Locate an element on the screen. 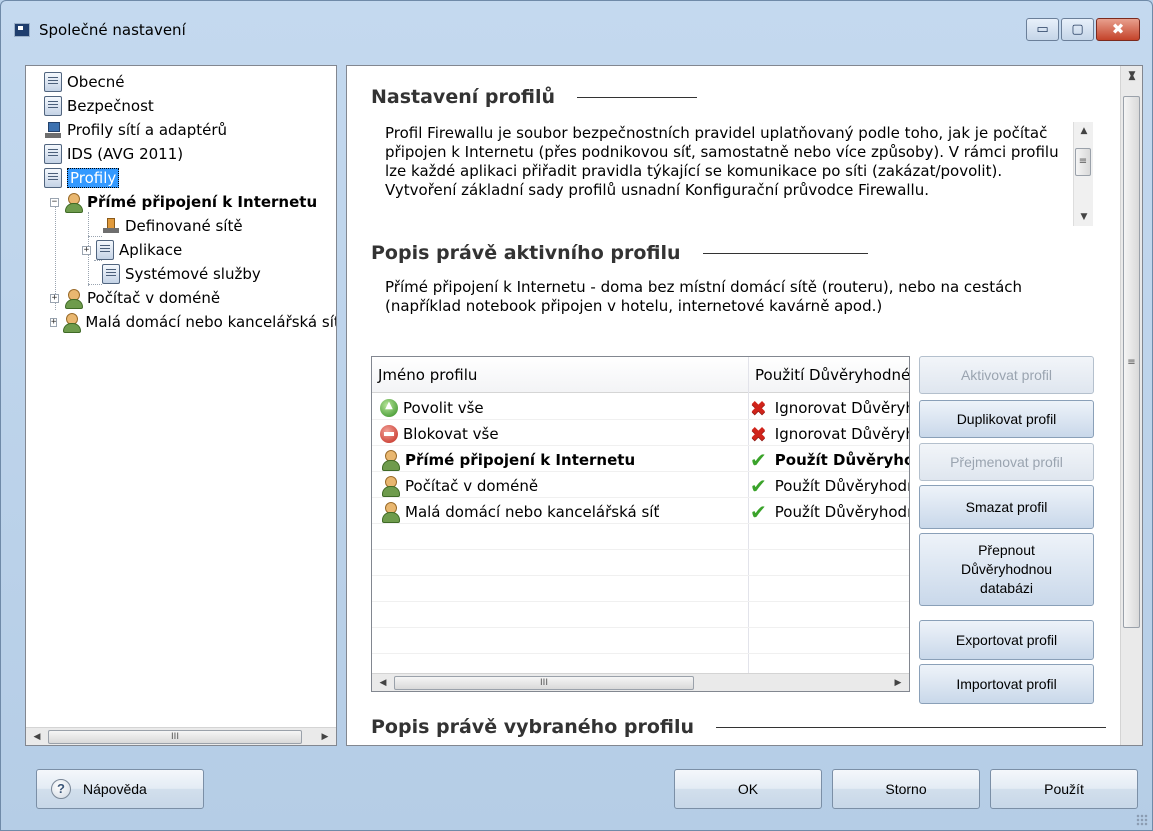  tree-item-label: Aplikace is located at coordinates (151, 250).